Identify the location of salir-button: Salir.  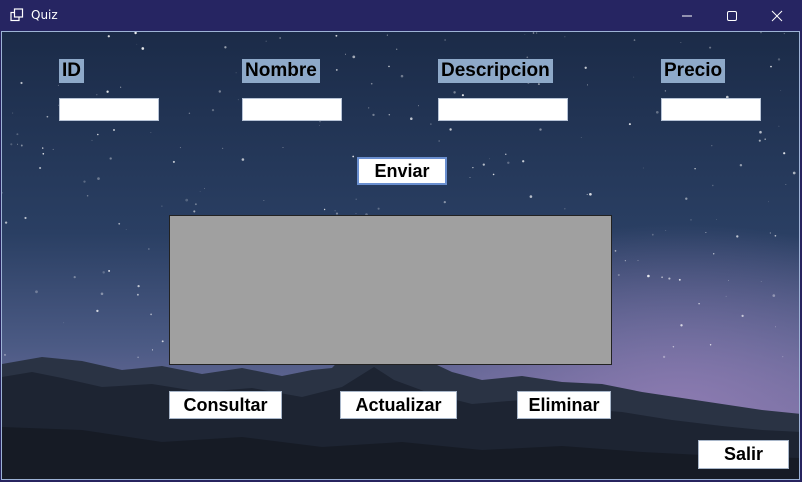
(743, 454).